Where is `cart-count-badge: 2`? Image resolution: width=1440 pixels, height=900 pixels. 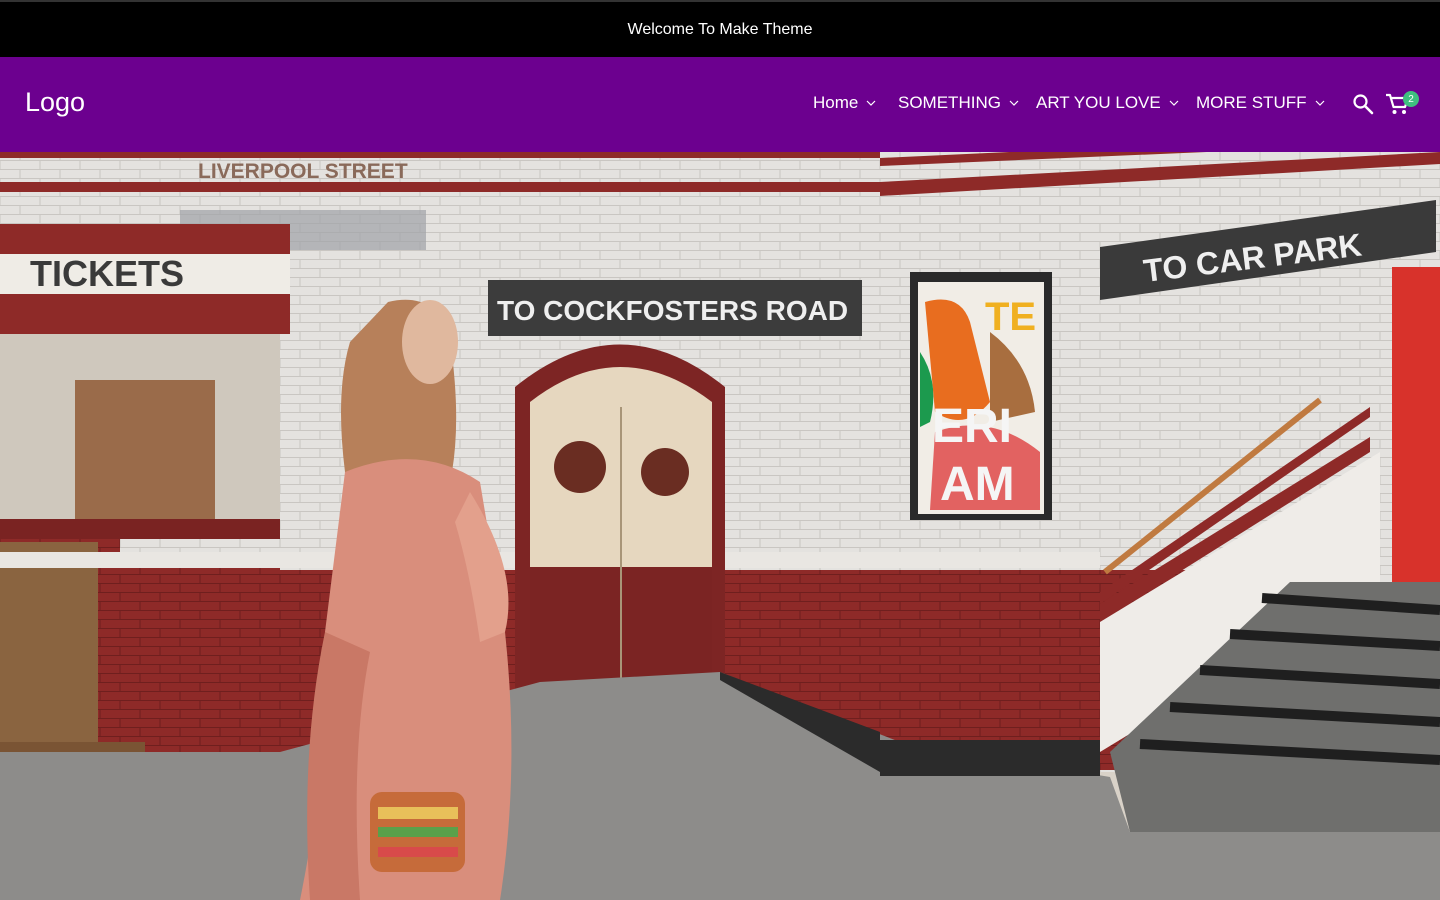 cart-count-badge: 2 is located at coordinates (1411, 99).